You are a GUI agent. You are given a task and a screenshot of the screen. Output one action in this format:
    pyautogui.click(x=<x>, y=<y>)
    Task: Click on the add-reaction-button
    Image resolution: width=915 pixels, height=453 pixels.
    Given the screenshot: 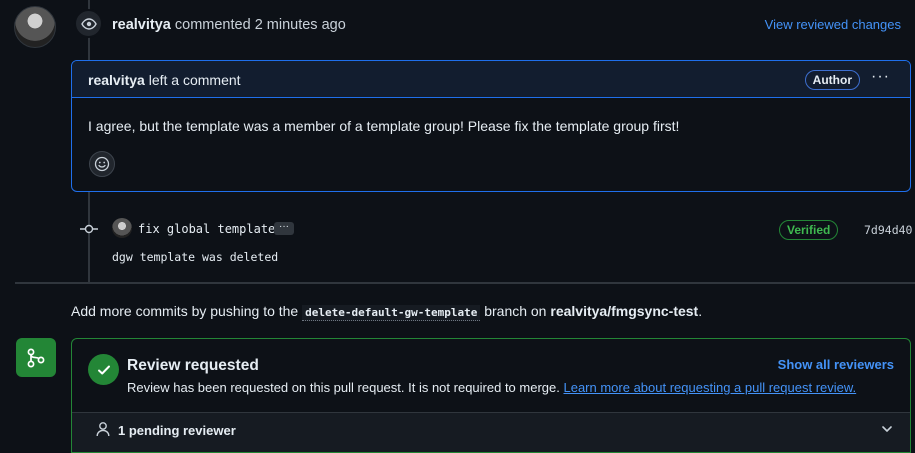 What is the action you would take?
    pyautogui.click(x=102, y=164)
    